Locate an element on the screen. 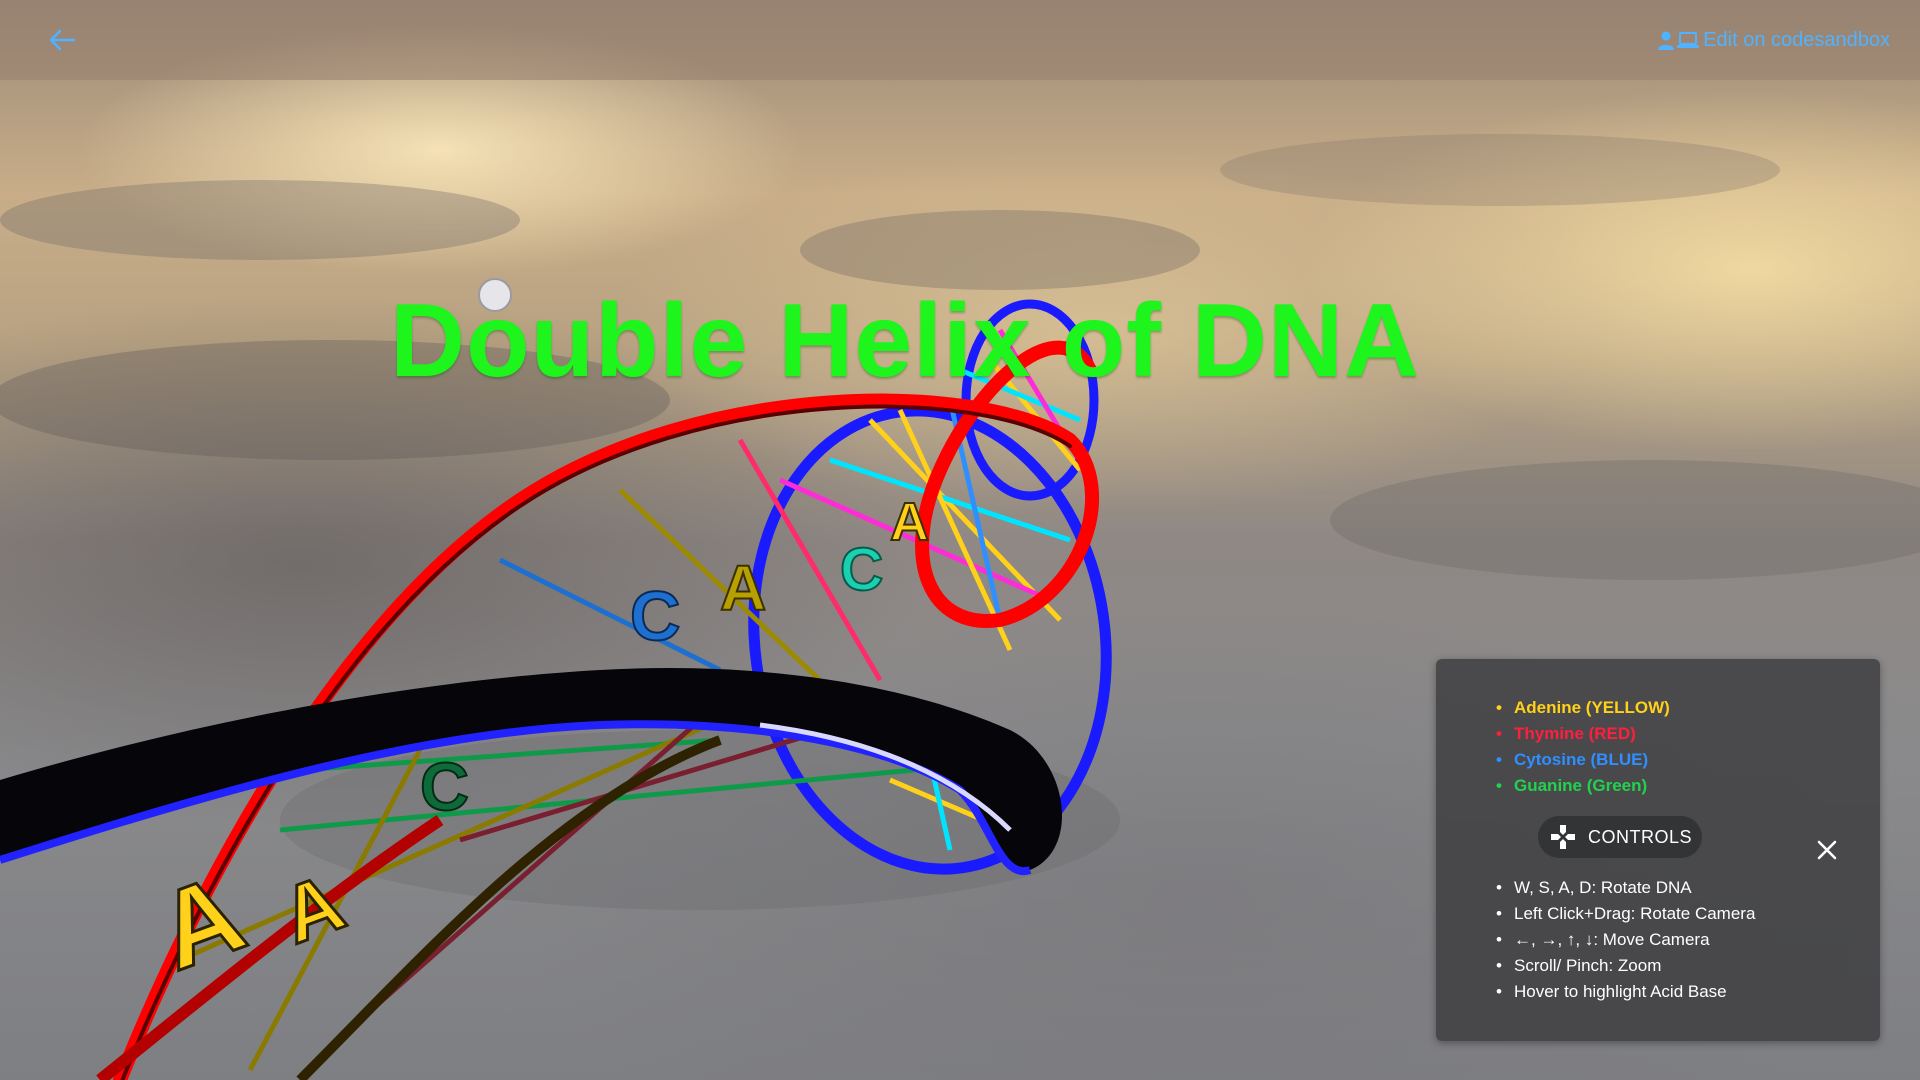  laptop-icon is located at coordinates (1688, 40).